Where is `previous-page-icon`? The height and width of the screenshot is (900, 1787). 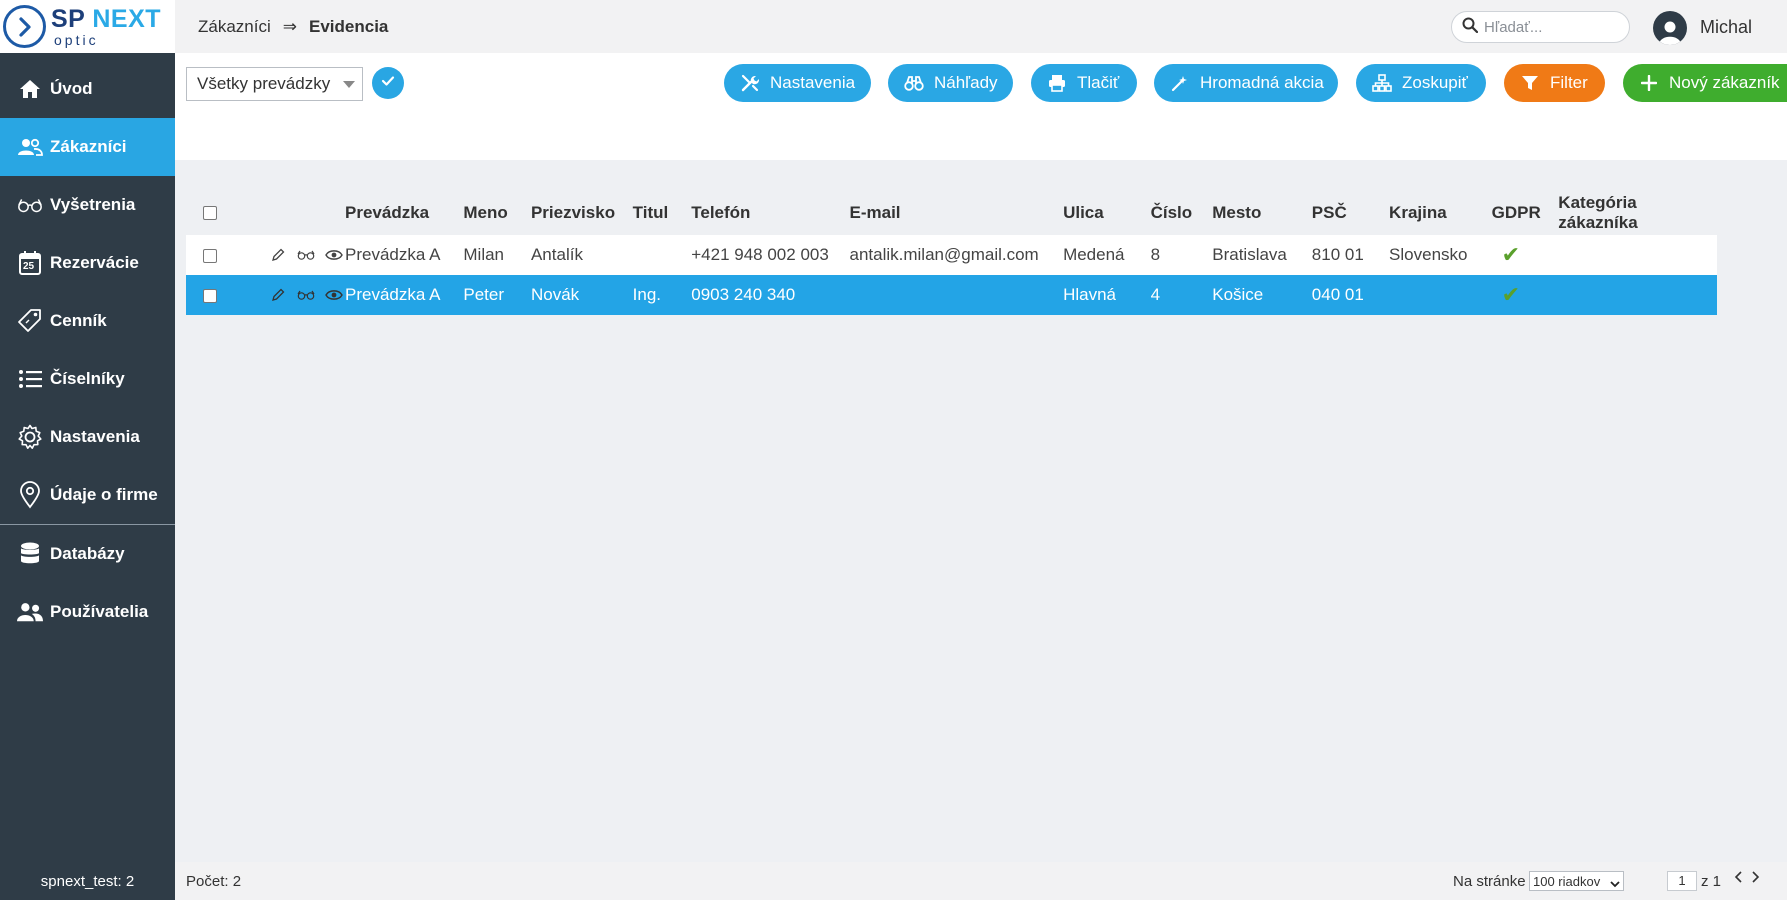
previous-page-icon is located at coordinates (1739, 879).